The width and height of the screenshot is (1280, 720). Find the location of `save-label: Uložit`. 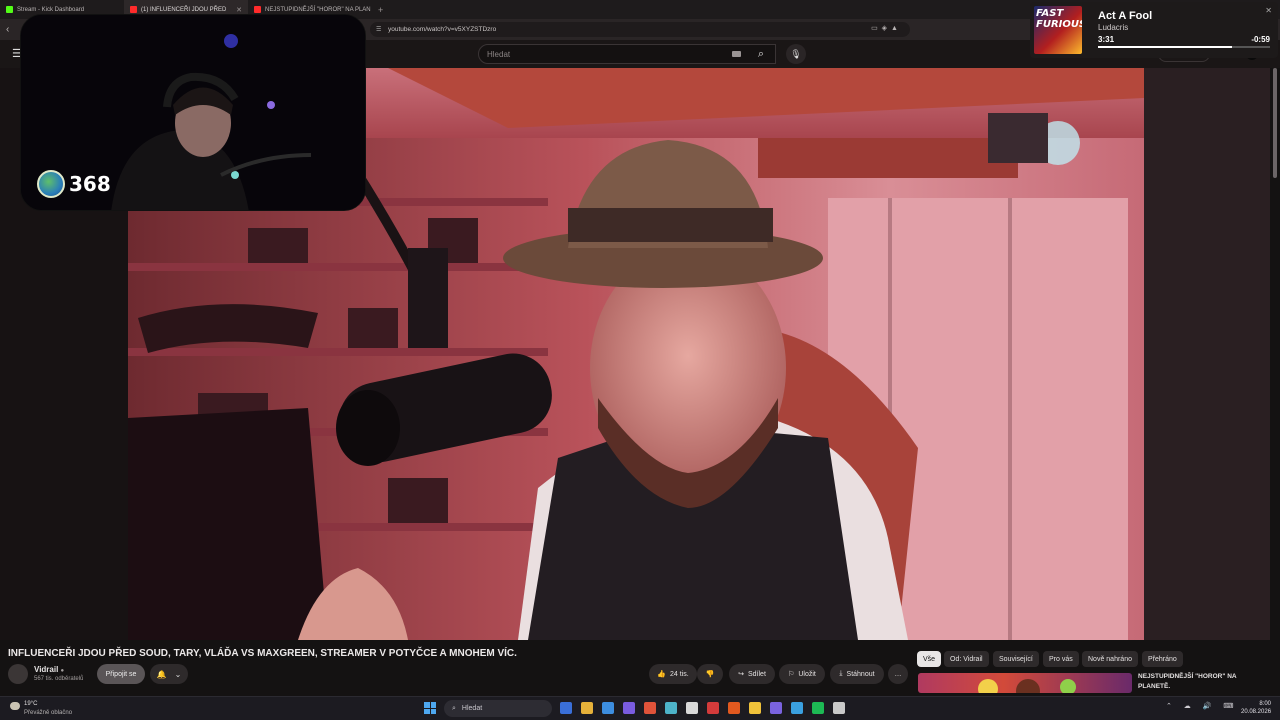

save-label: Uložit is located at coordinates (807, 674).